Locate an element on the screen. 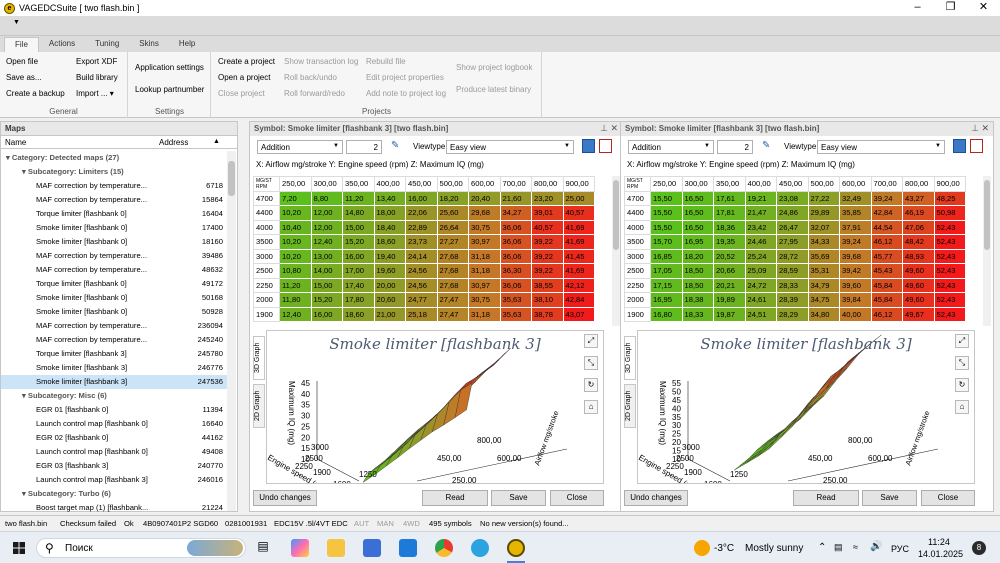 This screenshot has width=1000, height=563. grid-cell: 35,31 is located at coordinates (823, 271).